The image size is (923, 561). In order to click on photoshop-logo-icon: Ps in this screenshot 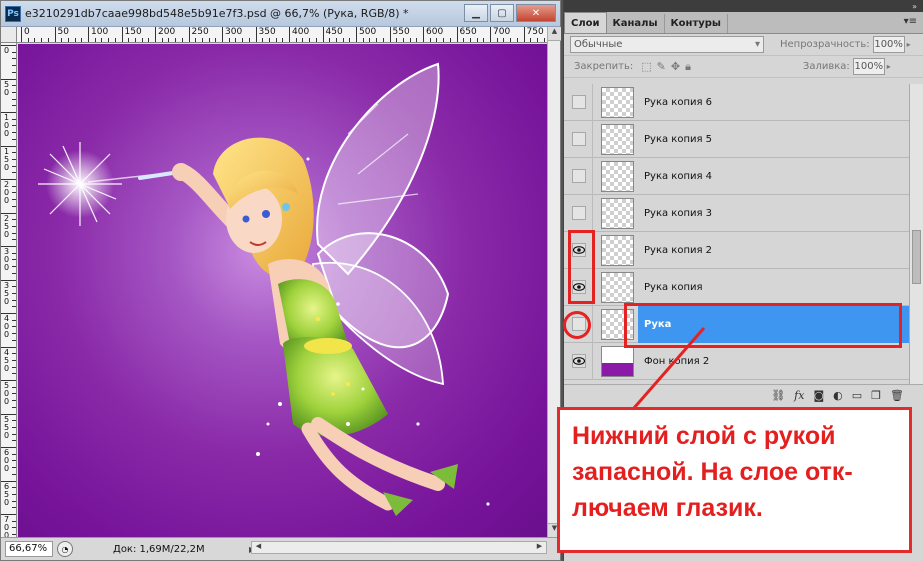, I will do `click(13, 13)`.